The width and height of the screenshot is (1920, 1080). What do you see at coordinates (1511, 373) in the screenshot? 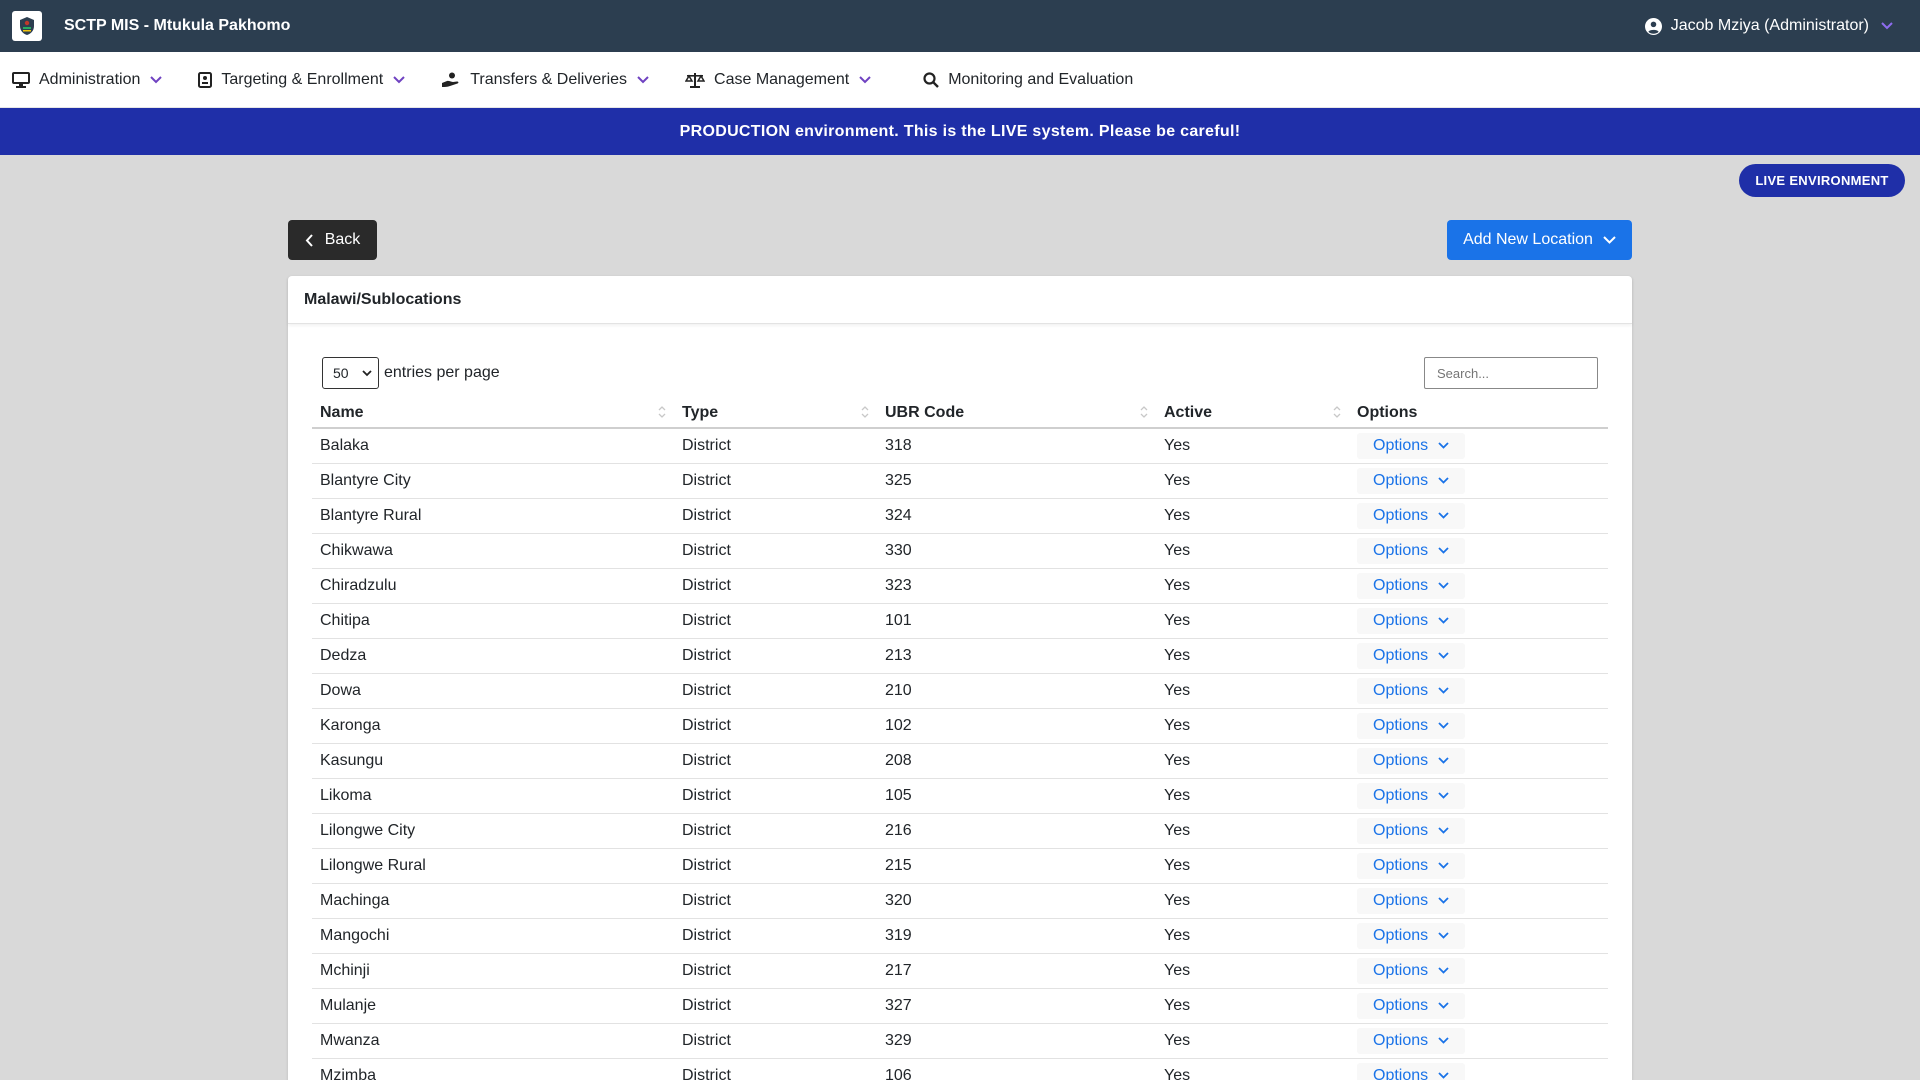
I see `search-input` at bounding box center [1511, 373].